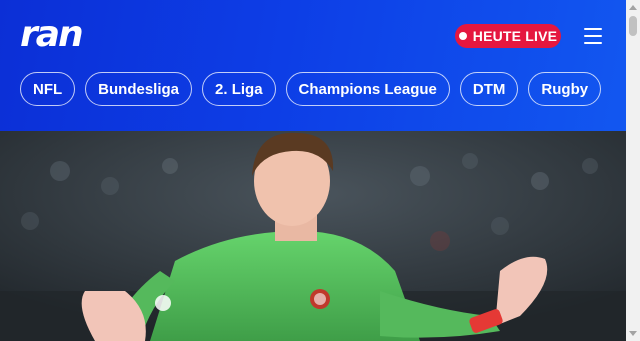 The image size is (640, 341). Describe the element at coordinates (48, 89) in the screenshot. I see `nav-item-nfl: NFL` at that location.